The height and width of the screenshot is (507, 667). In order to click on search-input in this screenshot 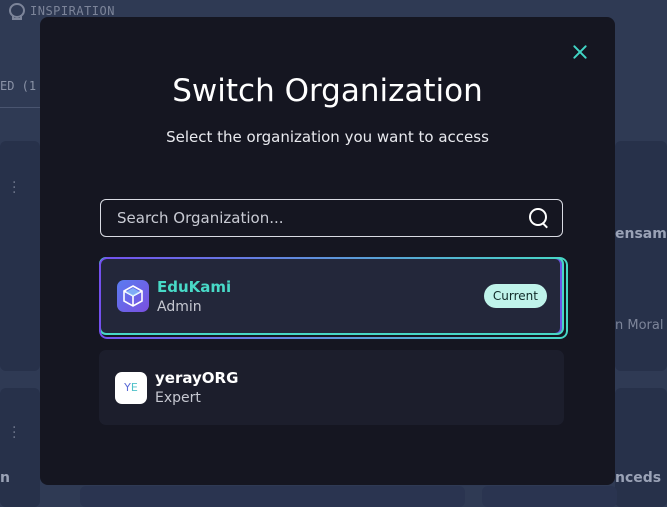, I will do `click(322, 218)`.